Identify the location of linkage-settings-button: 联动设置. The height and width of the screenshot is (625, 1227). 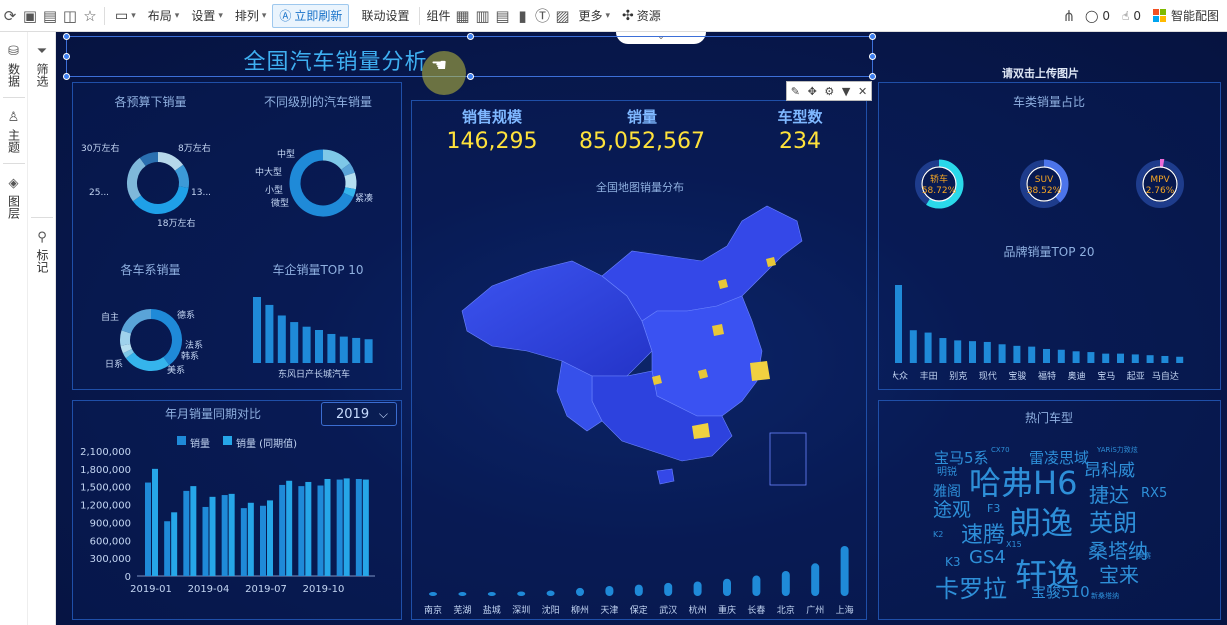
(385, 16).